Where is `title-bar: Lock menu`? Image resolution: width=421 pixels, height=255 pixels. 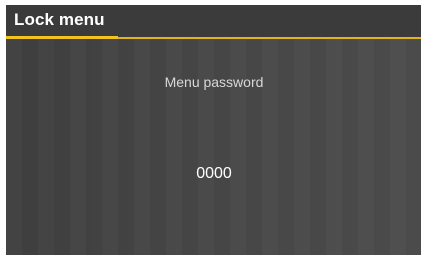
title-bar: Lock menu is located at coordinates (213, 22).